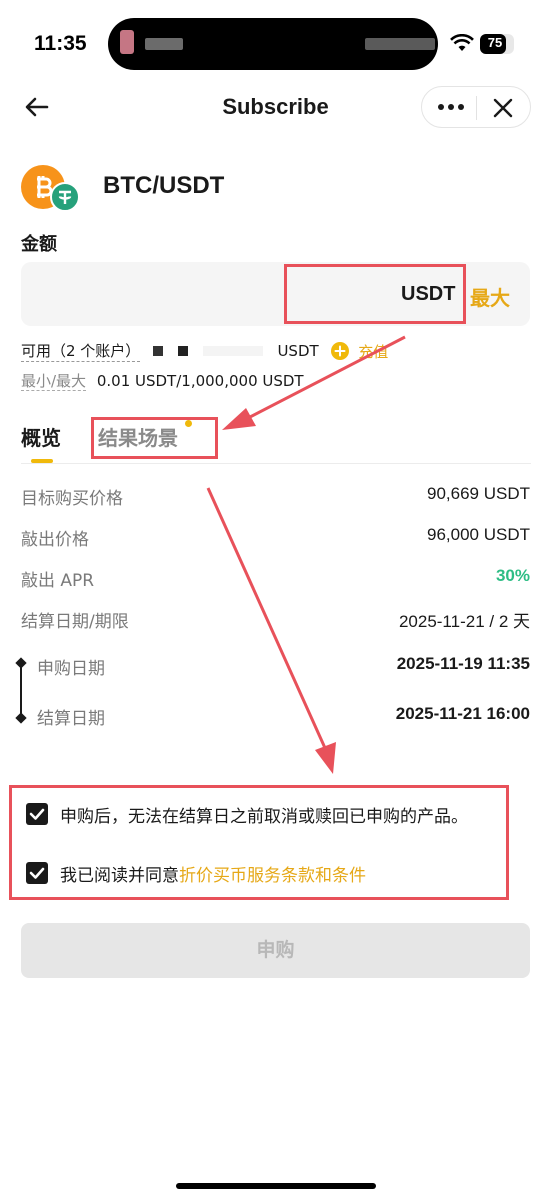 The image size is (551, 1200). What do you see at coordinates (462, 713) in the screenshot?
I see `timeline-value: 2025-11-21 16:00` at bounding box center [462, 713].